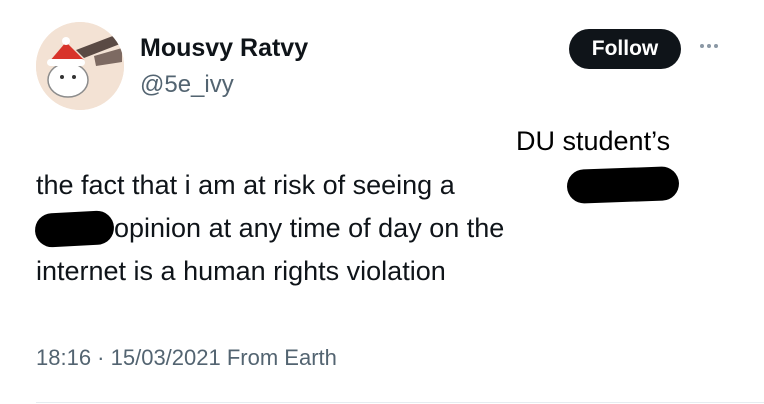 The width and height of the screenshot is (764, 404). Describe the element at coordinates (224, 48) in the screenshot. I see `display-name: Mousvy Ratvy` at that location.